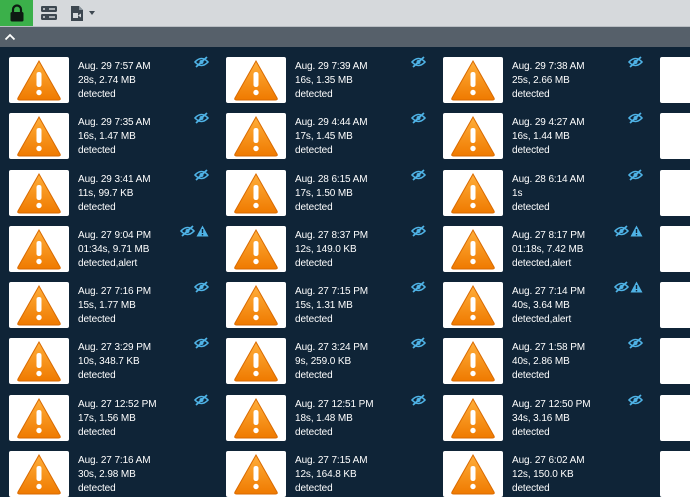 The width and height of the screenshot is (690, 497). What do you see at coordinates (331, 291) in the screenshot?
I see `event-time: Aug. 27 7:15 PM` at bounding box center [331, 291].